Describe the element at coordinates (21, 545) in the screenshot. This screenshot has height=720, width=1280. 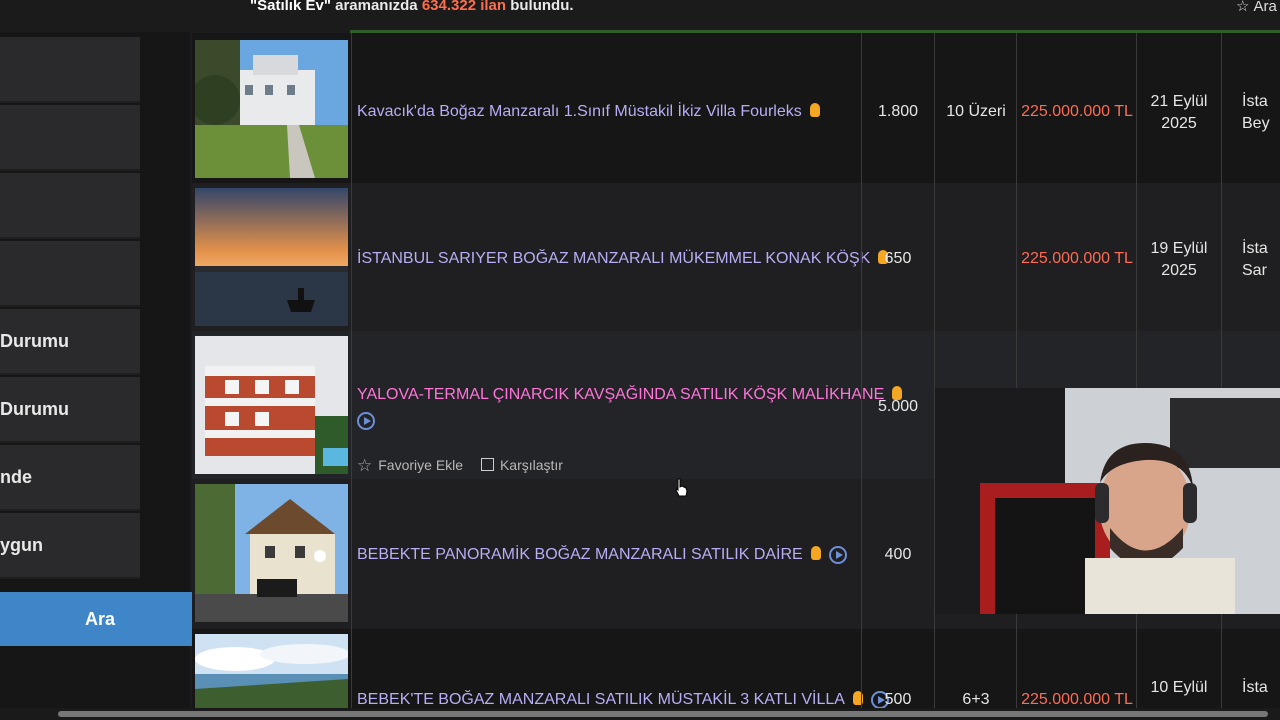
I see `filter-label: ygun` at that location.